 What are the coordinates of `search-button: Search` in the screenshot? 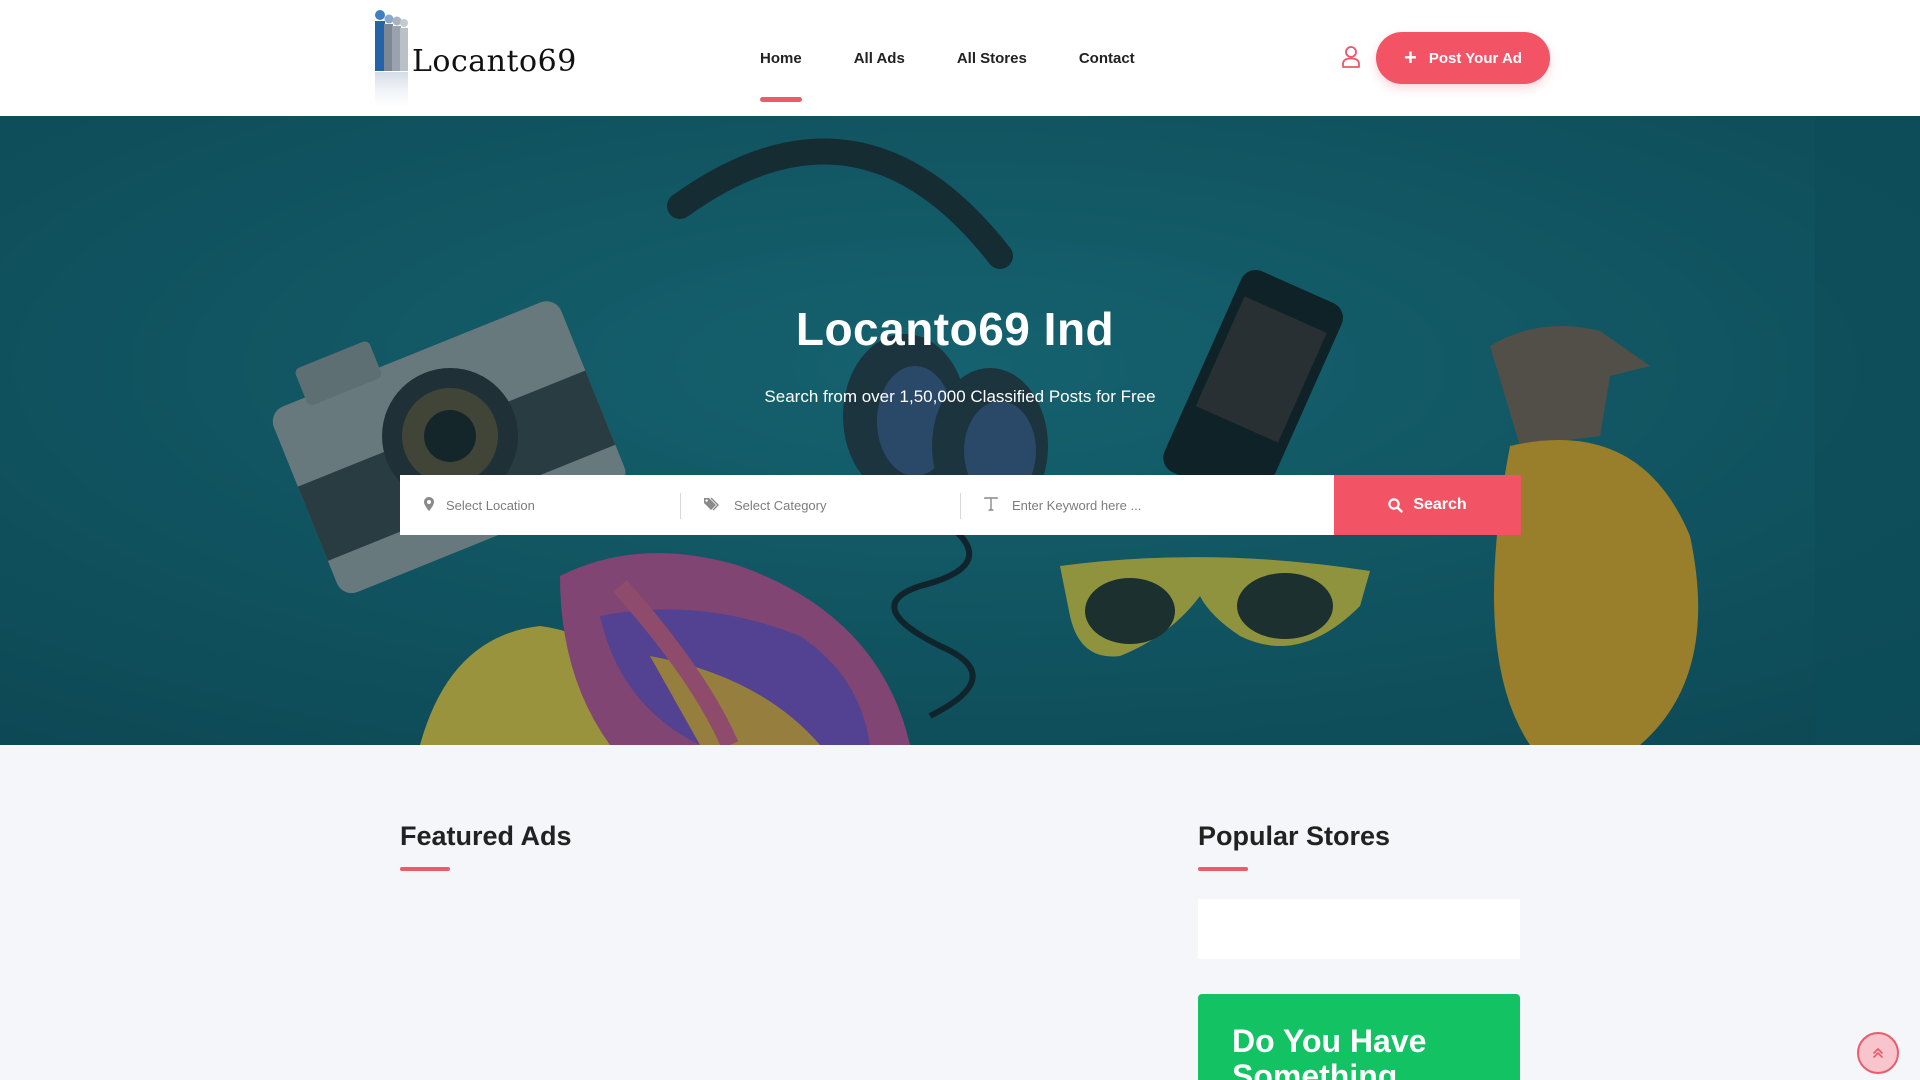 It's located at (1427, 505).